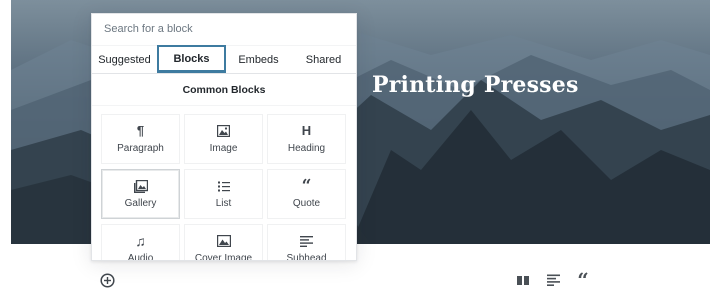 The image size is (724, 306). I want to click on block-search-input, so click(224, 29).